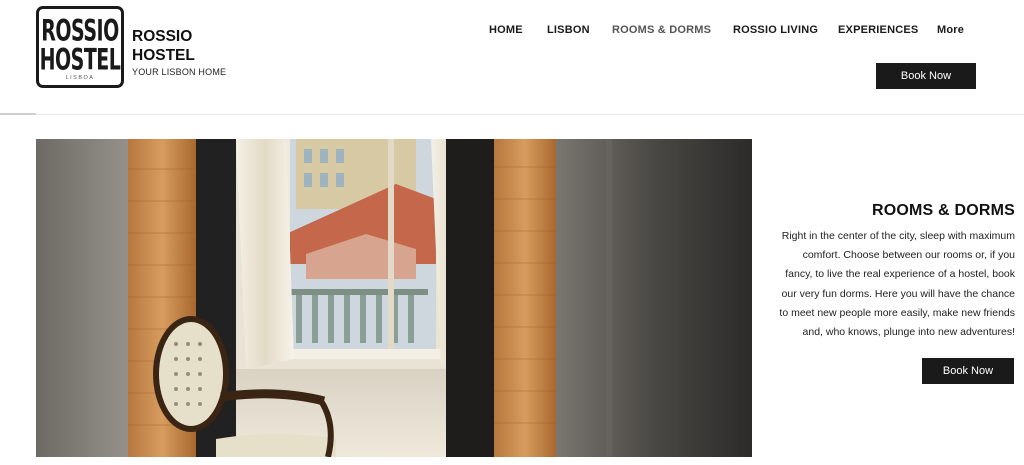  What do you see at coordinates (775, 30) in the screenshot?
I see `nav-item-rossio-living: ROSSIO LIVING` at bounding box center [775, 30].